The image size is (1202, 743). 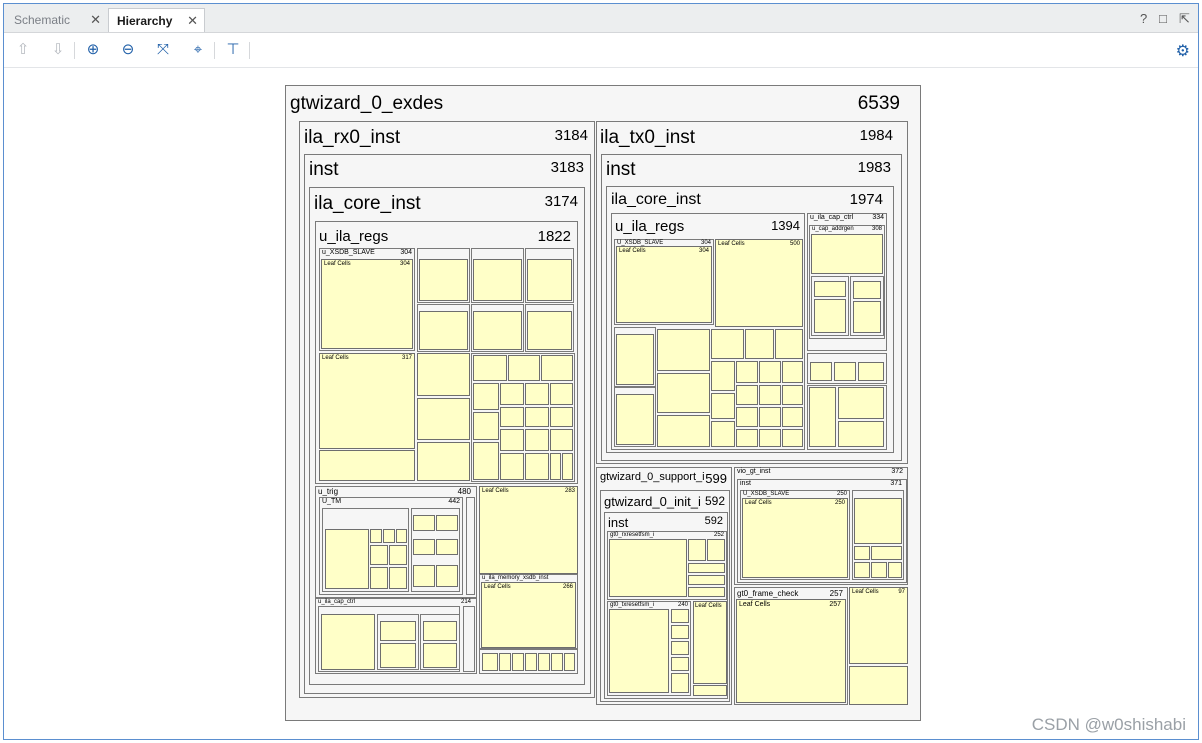 What do you see at coordinates (1163, 19) in the screenshot?
I see `maximize-icon: □` at bounding box center [1163, 19].